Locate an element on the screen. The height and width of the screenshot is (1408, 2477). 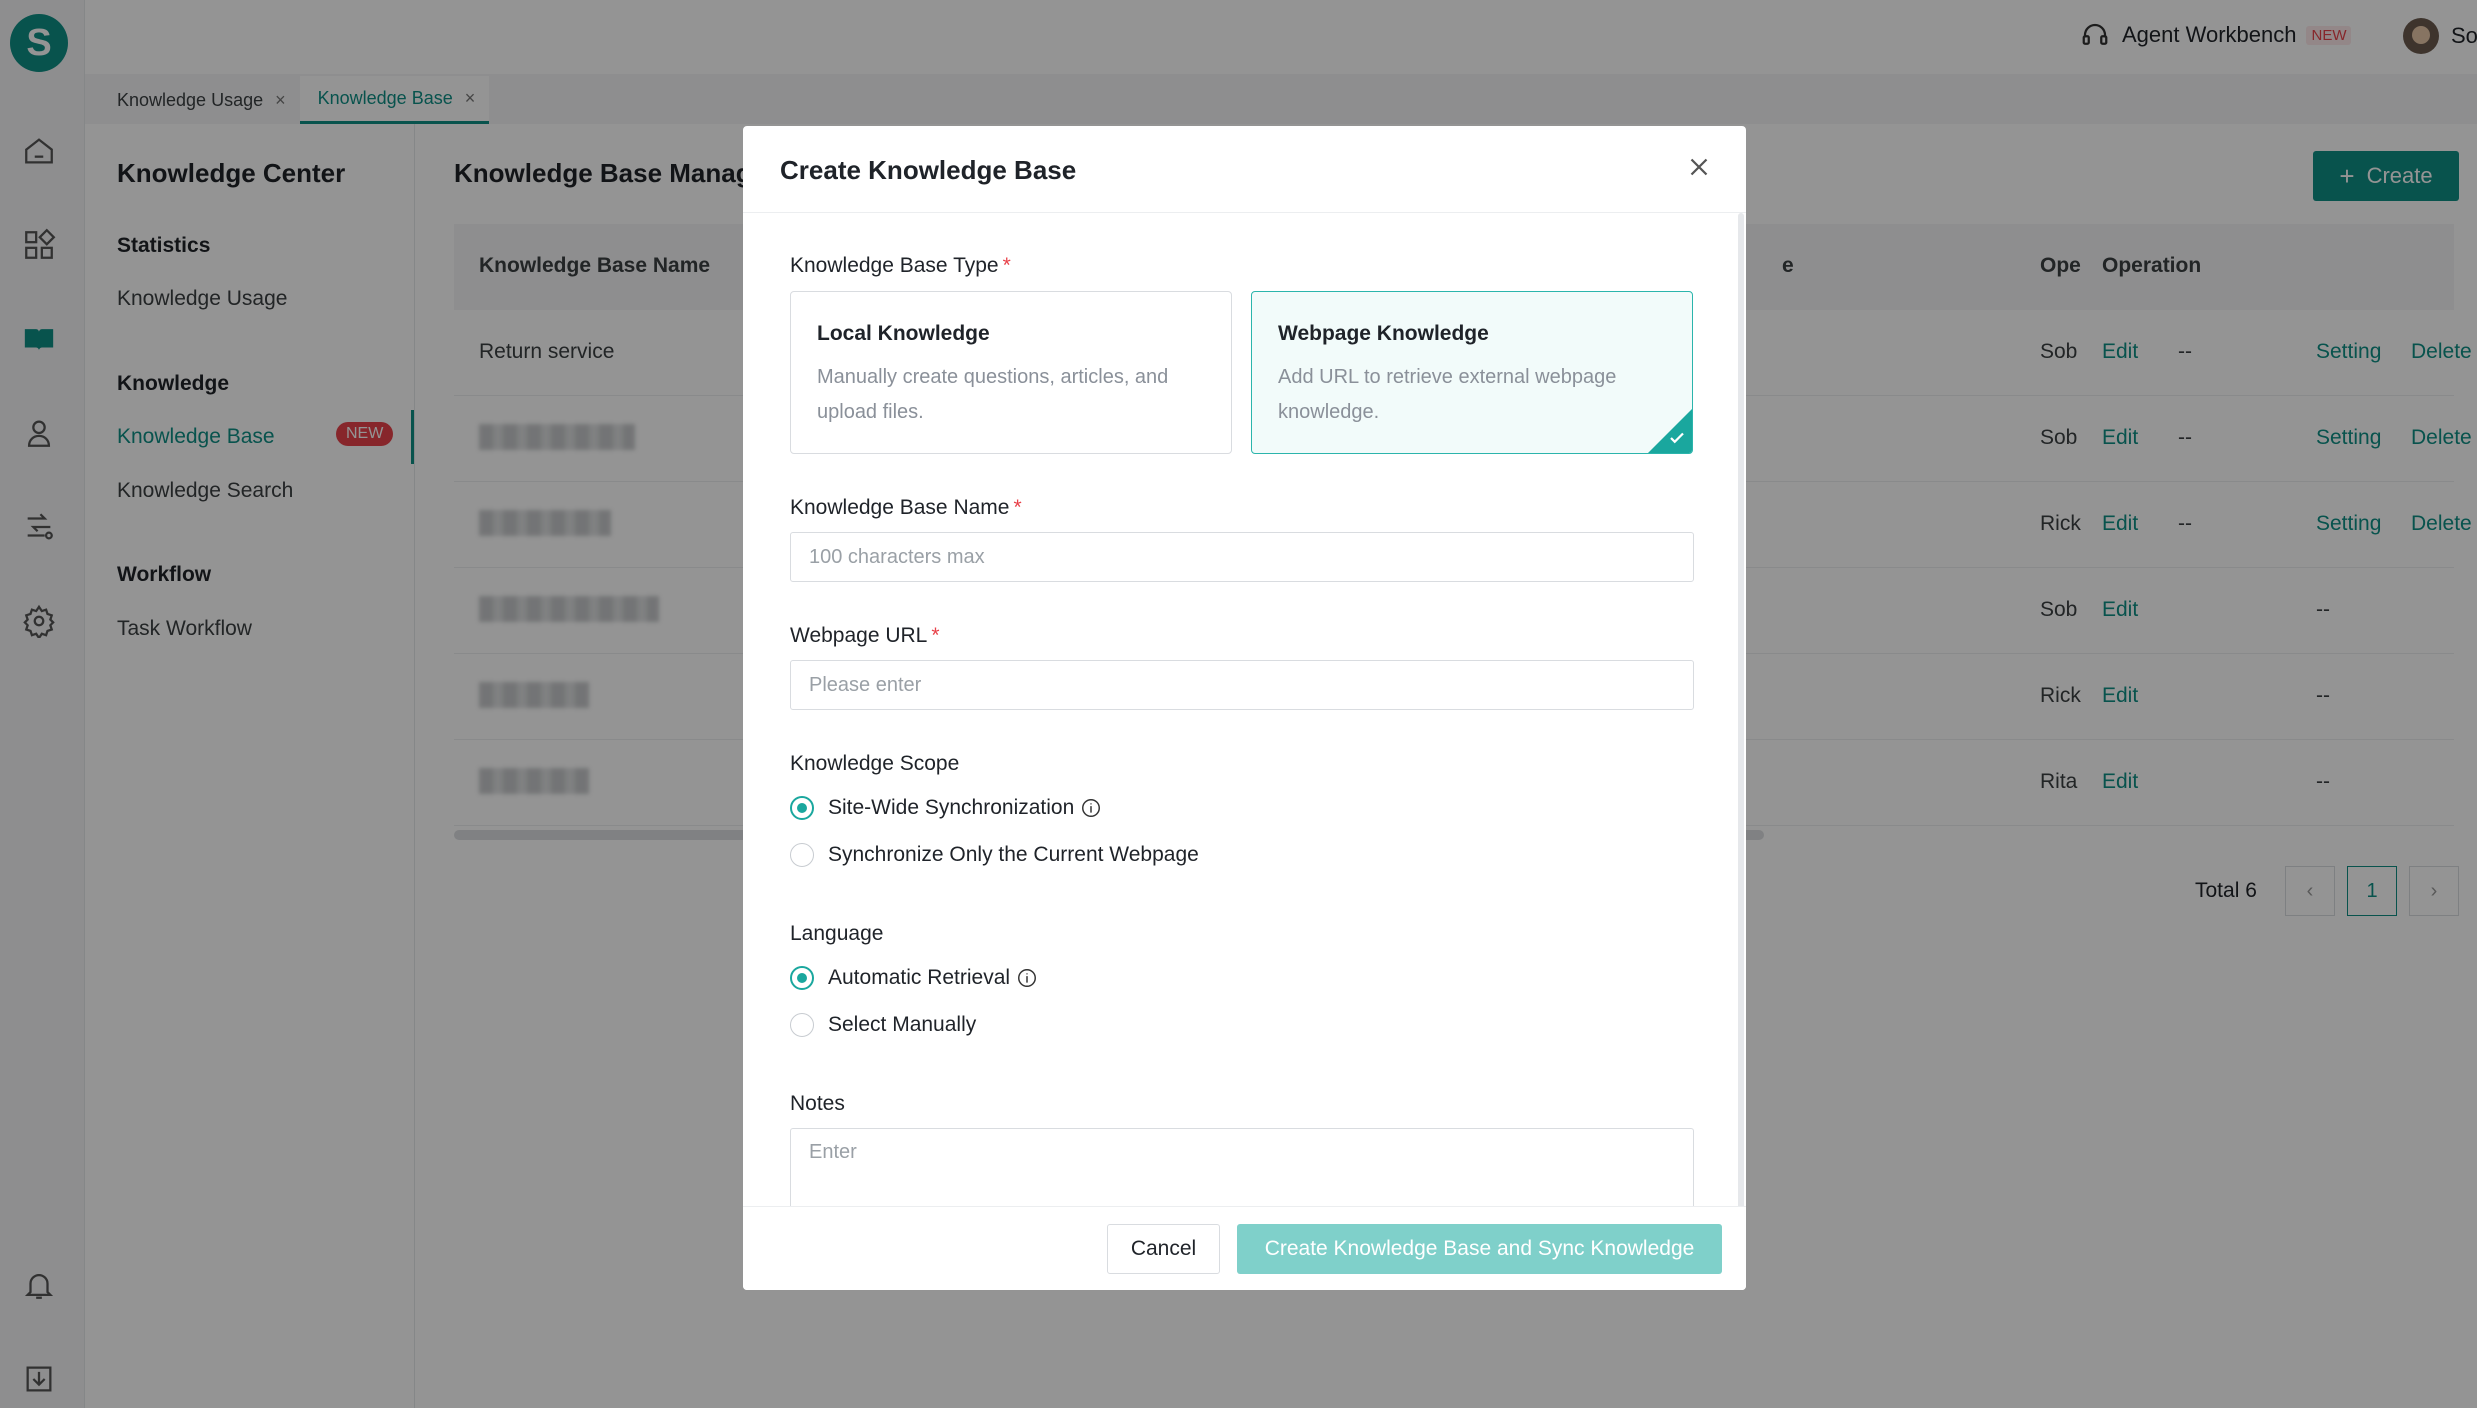
radio-select-manually: Select Manually is located at coordinates (883, 1025).